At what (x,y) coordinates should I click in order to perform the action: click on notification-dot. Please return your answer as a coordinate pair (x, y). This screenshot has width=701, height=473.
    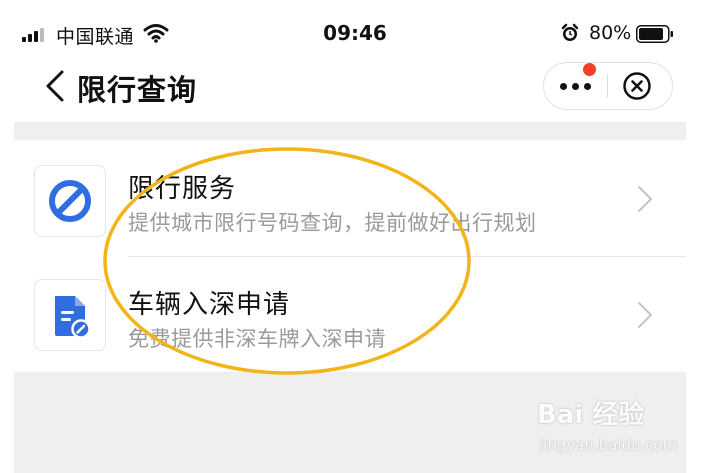
    Looking at the image, I should click on (589, 69).